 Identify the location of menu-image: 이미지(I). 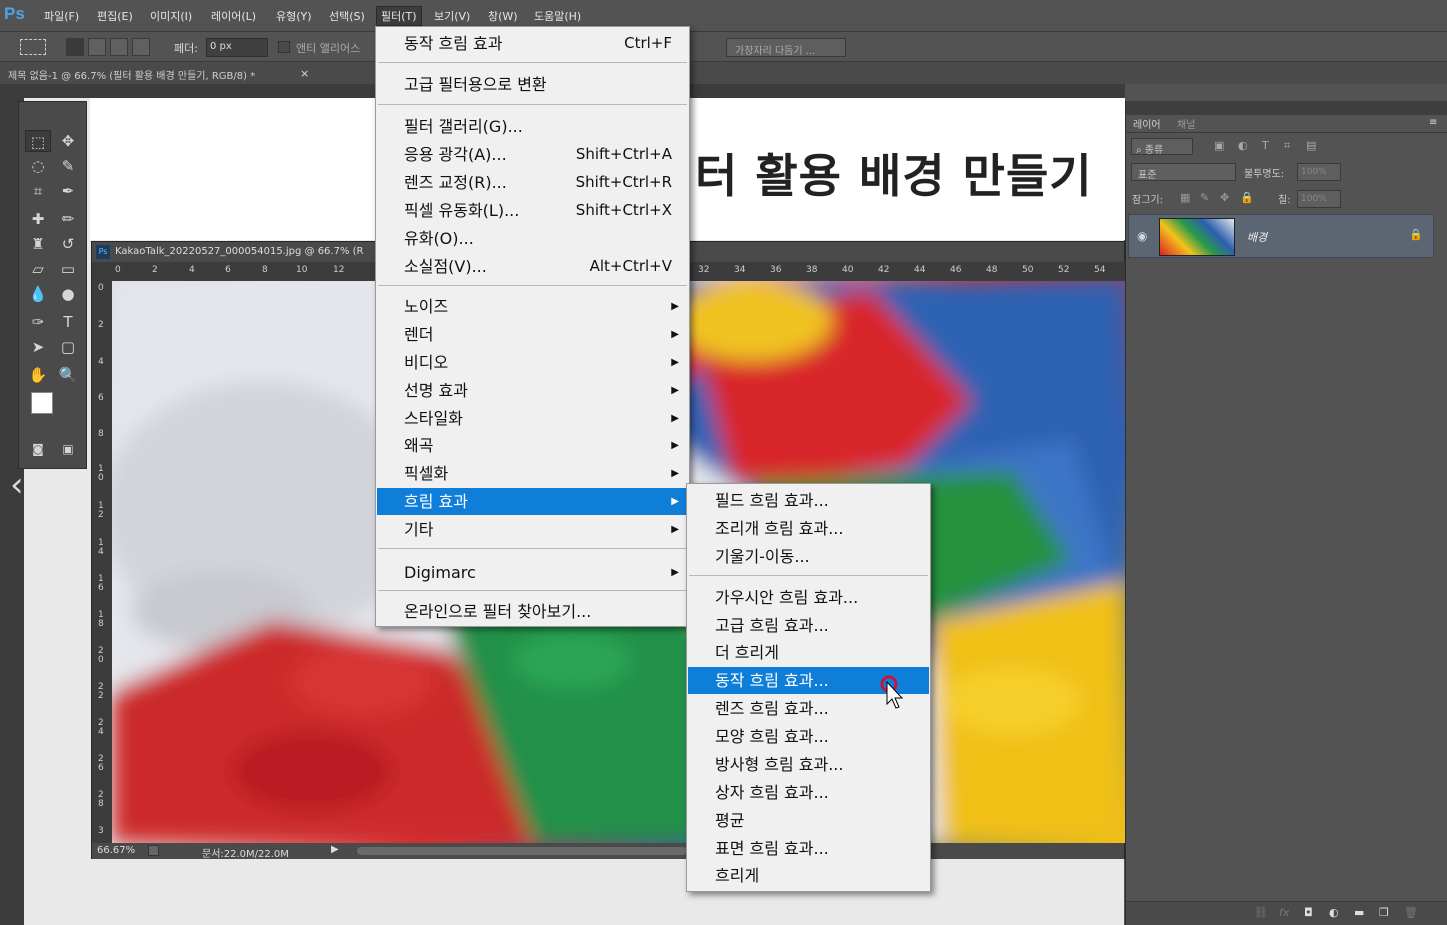
(171, 16).